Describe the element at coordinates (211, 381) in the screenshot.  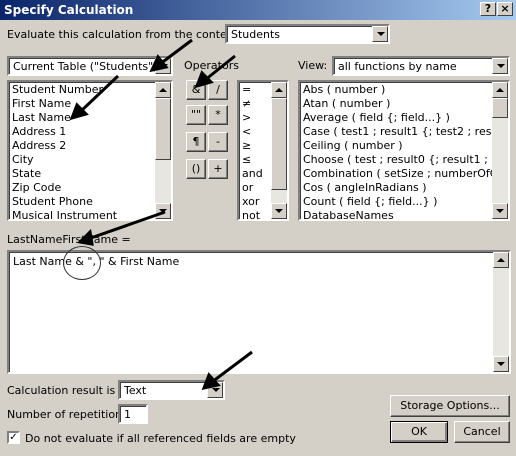
I see `arrow-result-head-icon` at that location.